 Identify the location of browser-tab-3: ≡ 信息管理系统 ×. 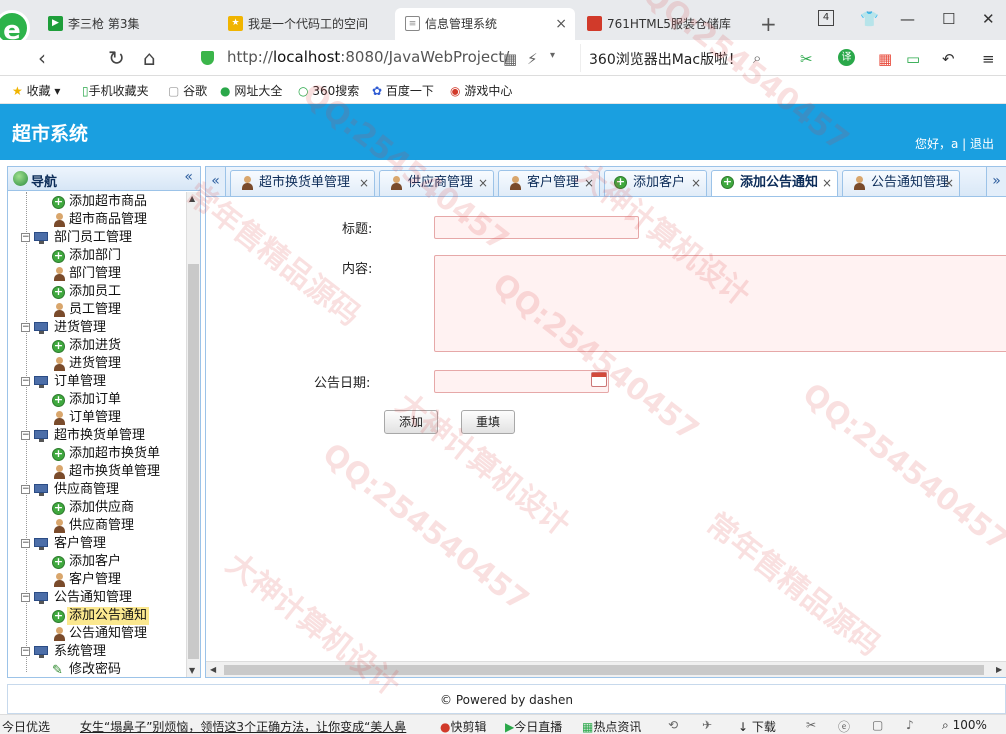
(485, 24).